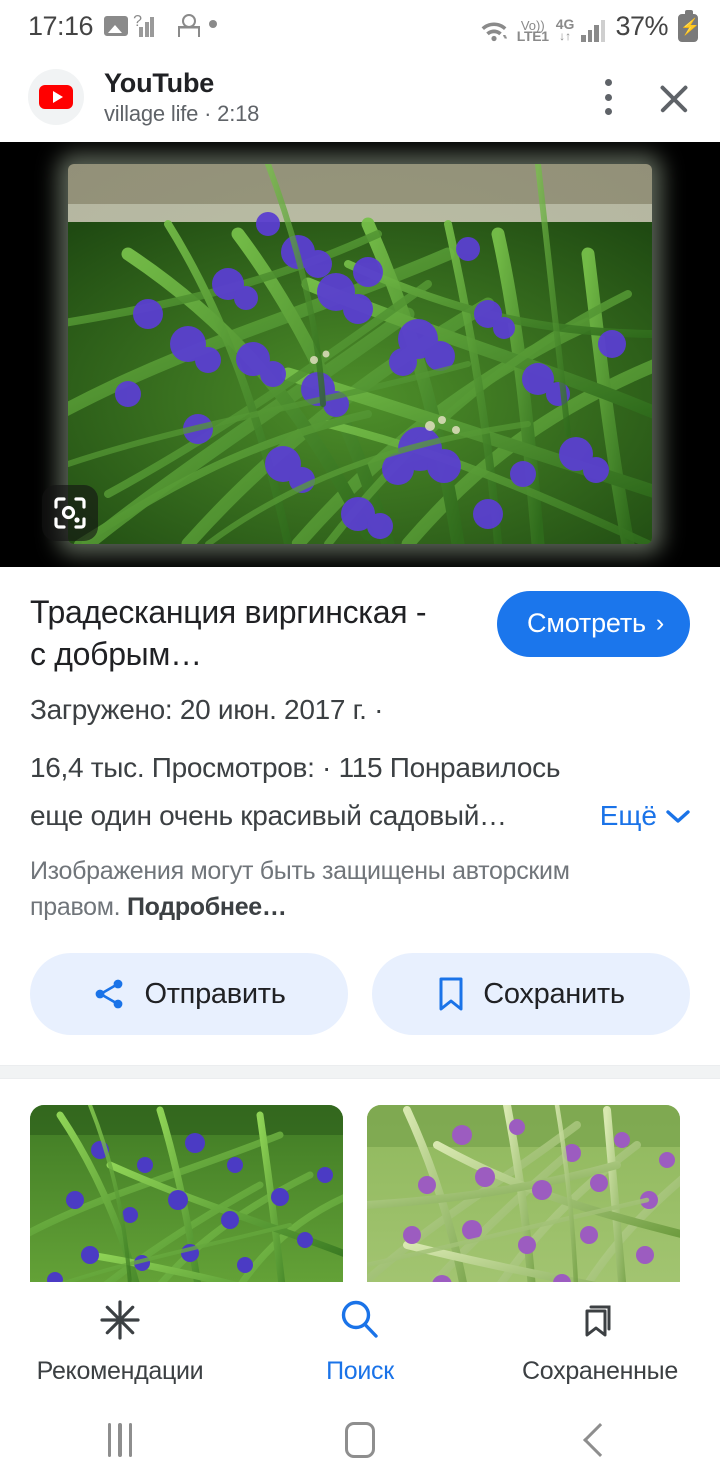 The image size is (720, 1480). I want to click on bookmarks-icon, so click(598, 1320).